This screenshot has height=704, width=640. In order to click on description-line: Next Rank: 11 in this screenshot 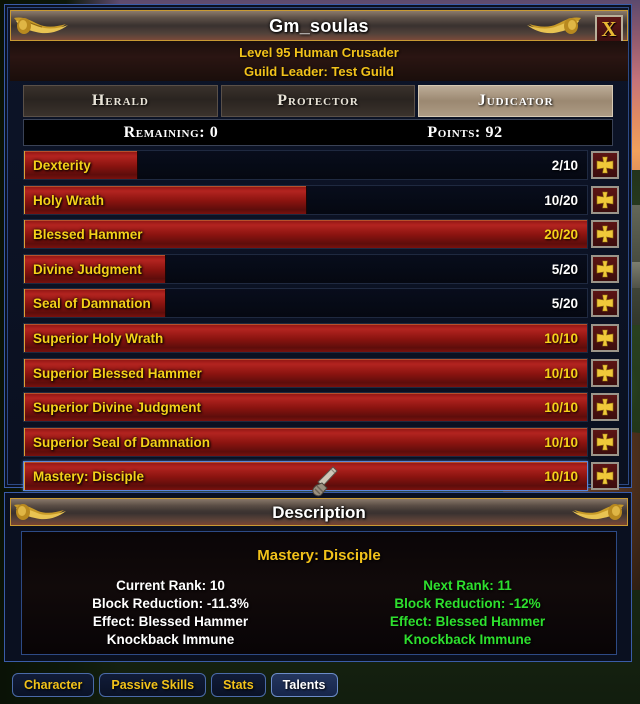, I will do `click(467, 585)`.